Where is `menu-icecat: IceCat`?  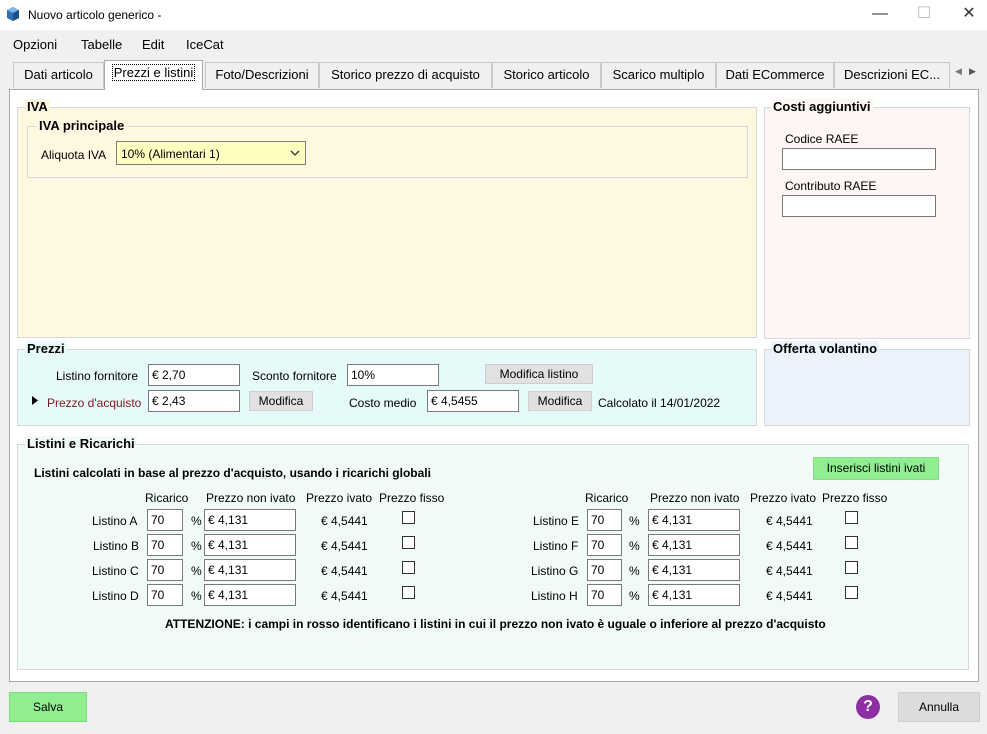 menu-icecat: IceCat is located at coordinates (205, 44).